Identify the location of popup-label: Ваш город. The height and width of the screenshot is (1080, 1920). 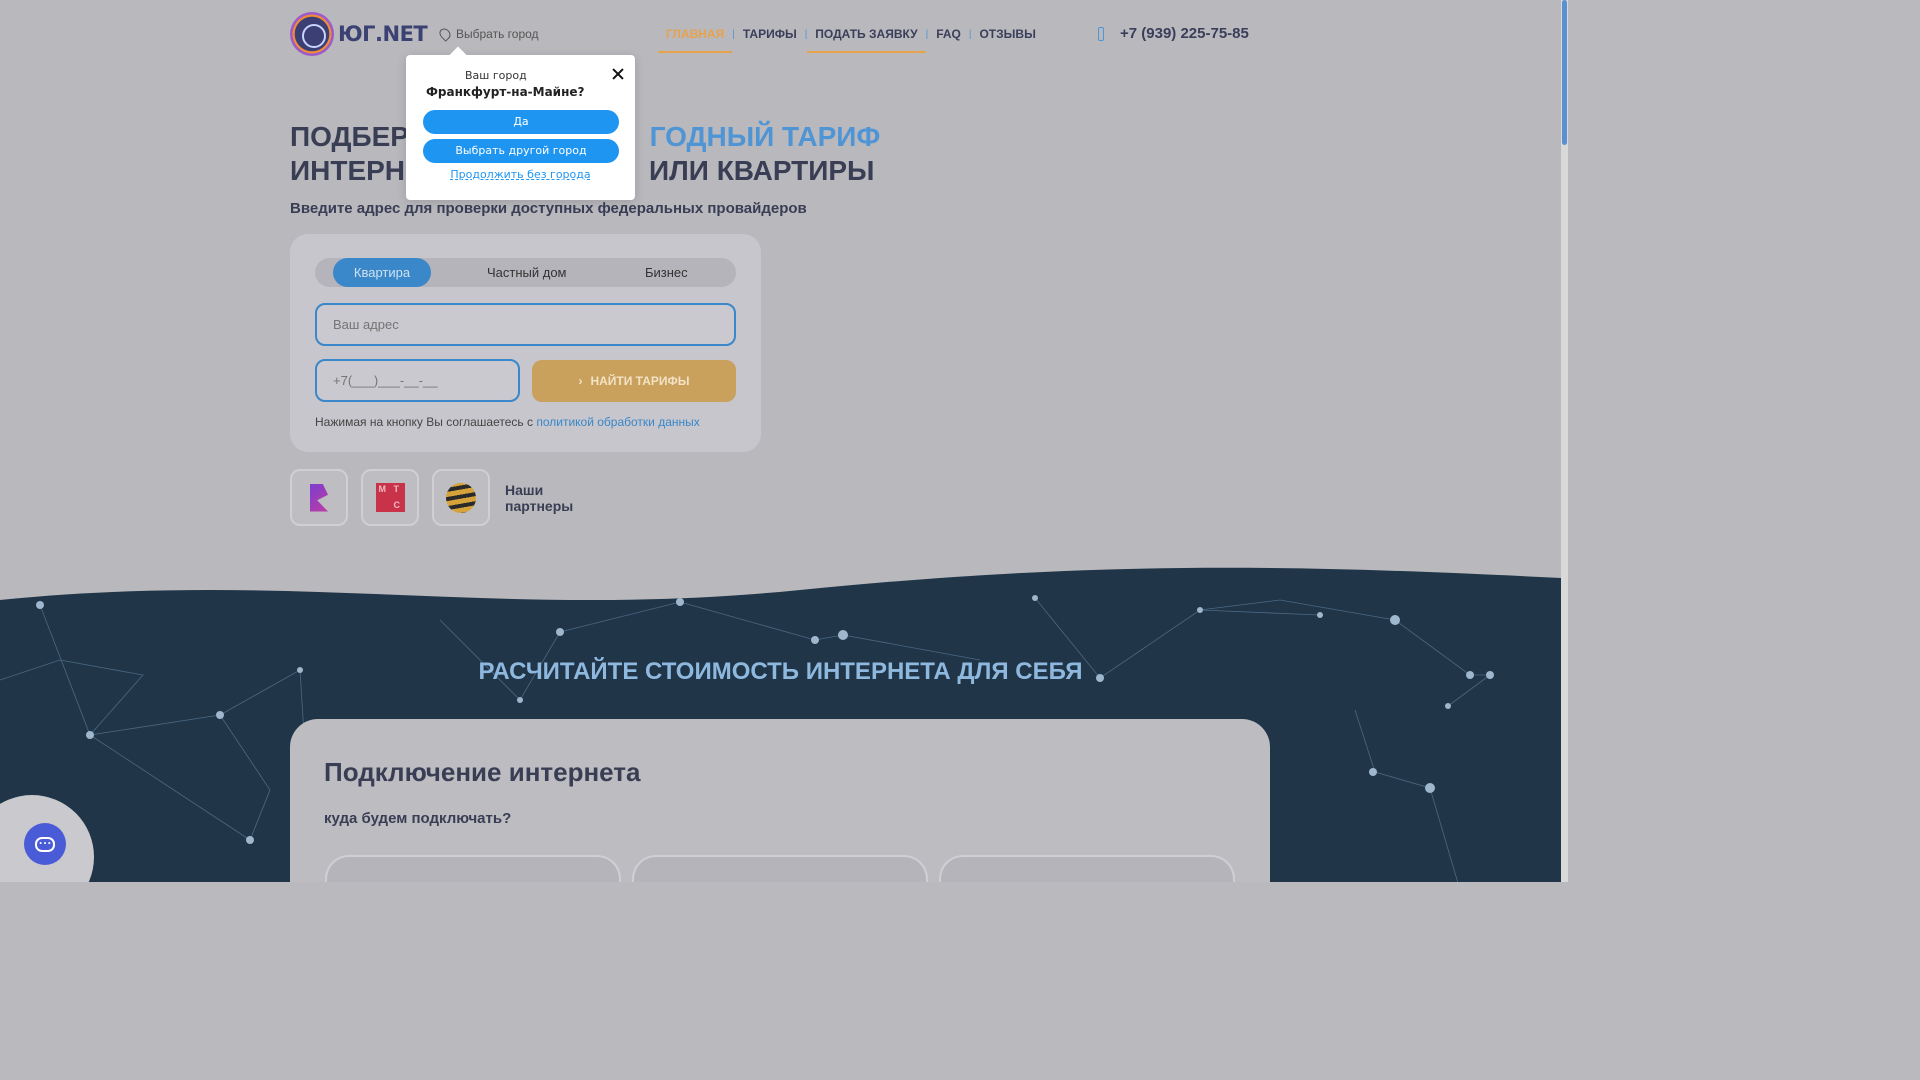
(496, 75).